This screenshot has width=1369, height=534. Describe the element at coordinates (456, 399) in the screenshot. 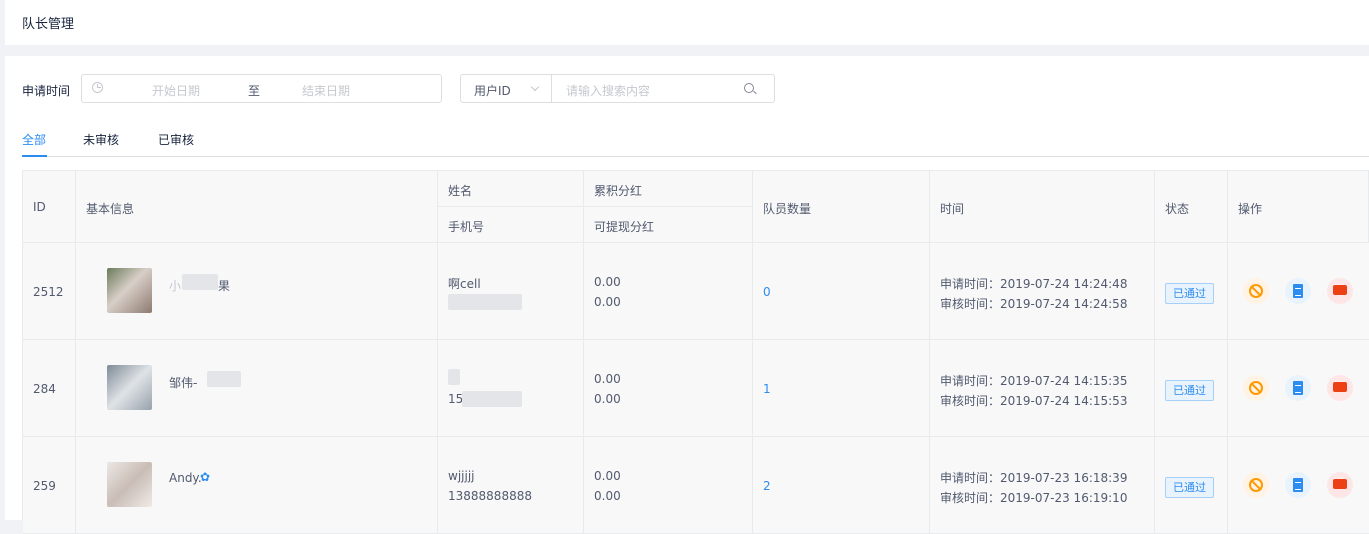

I see `member-phone: 15` at that location.